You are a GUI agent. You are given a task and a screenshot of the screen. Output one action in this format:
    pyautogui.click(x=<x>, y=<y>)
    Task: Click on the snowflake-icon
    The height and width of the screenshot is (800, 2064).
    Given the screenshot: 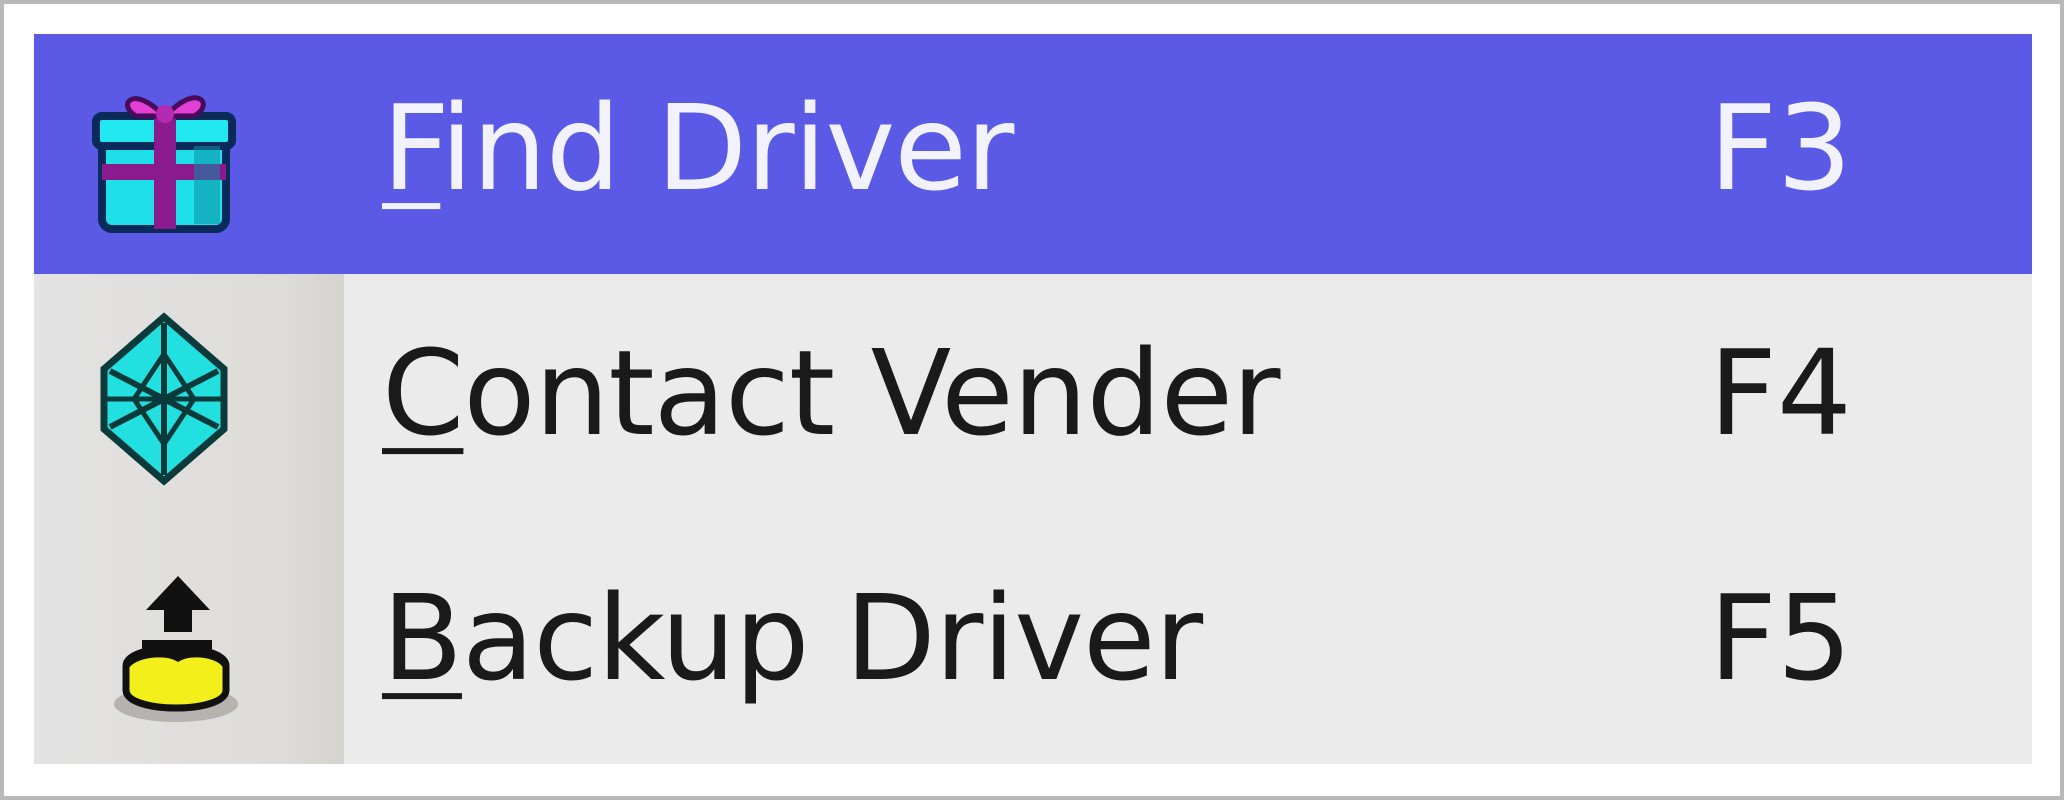 What is the action you would take?
    pyautogui.click(x=164, y=399)
    